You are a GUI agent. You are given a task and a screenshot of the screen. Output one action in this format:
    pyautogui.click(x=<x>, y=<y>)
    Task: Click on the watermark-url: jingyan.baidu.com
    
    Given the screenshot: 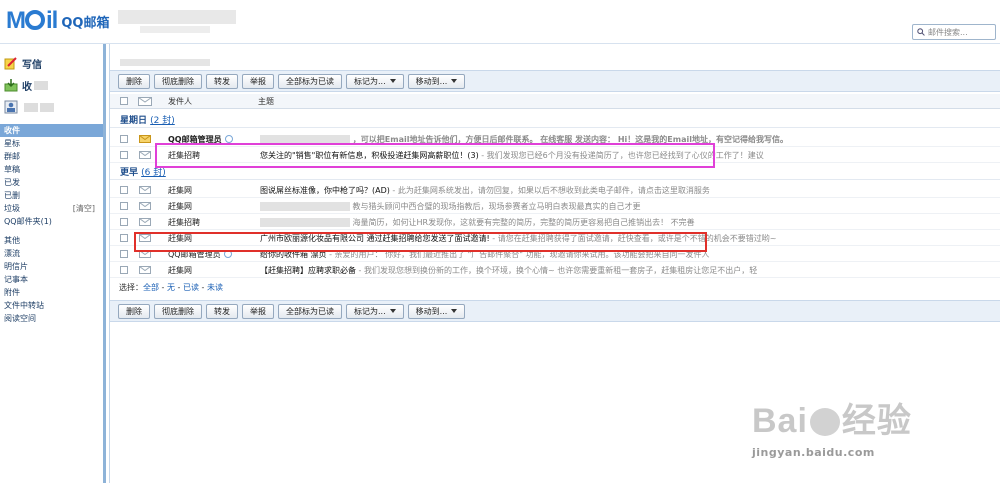 What is the action you would take?
    pyautogui.click(x=813, y=452)
    